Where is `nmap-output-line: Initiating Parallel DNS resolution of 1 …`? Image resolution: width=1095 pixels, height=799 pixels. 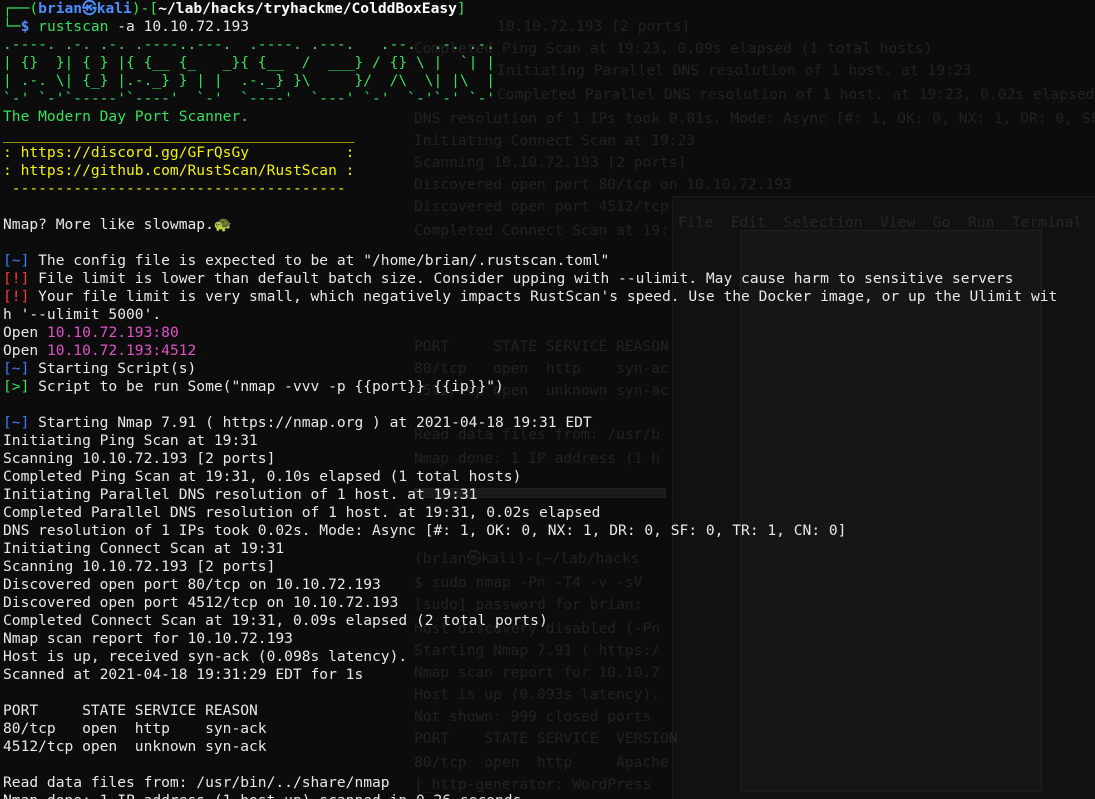 nmap-output-line: Initiating Parallel DNS resolution of 1 … is located at coordinates (240, 494).